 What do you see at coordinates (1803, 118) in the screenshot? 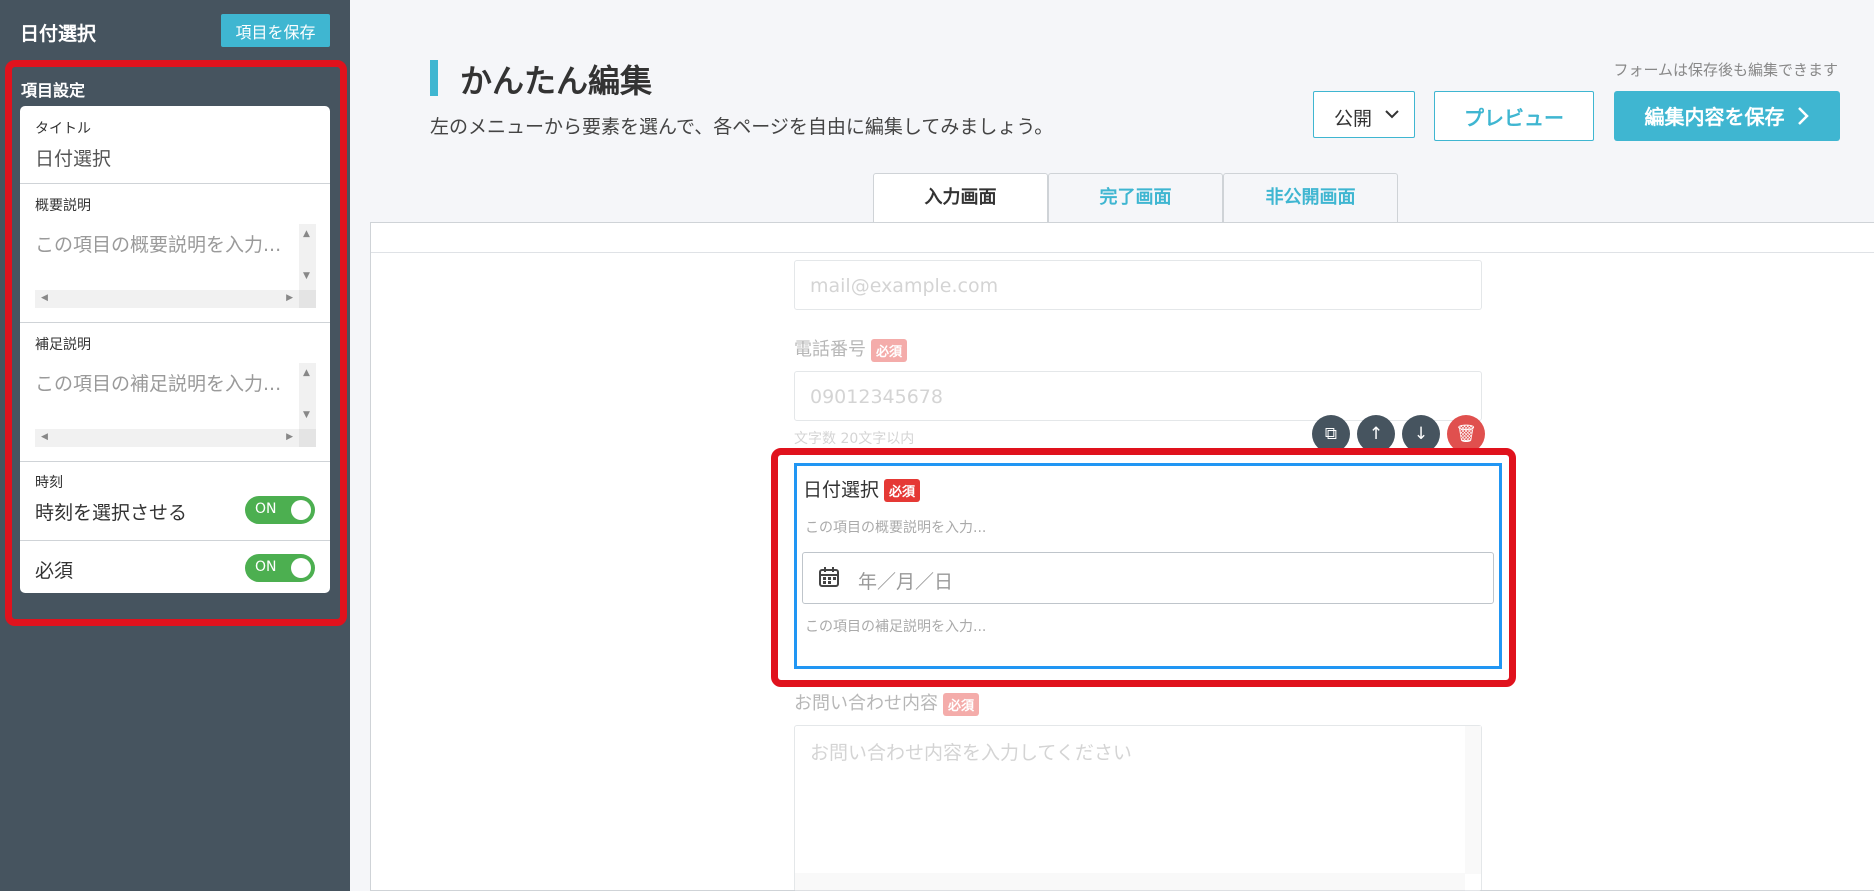
I see `chevron-right-icon` at bounding box center [1803, 118].